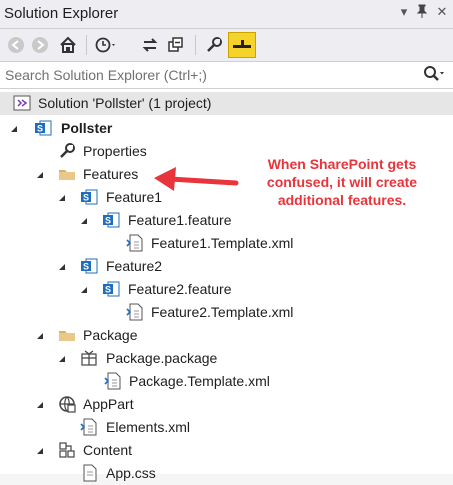  Describe the element at coordinates (434, 76) in the screenshot. I see `search-icon` at that location.